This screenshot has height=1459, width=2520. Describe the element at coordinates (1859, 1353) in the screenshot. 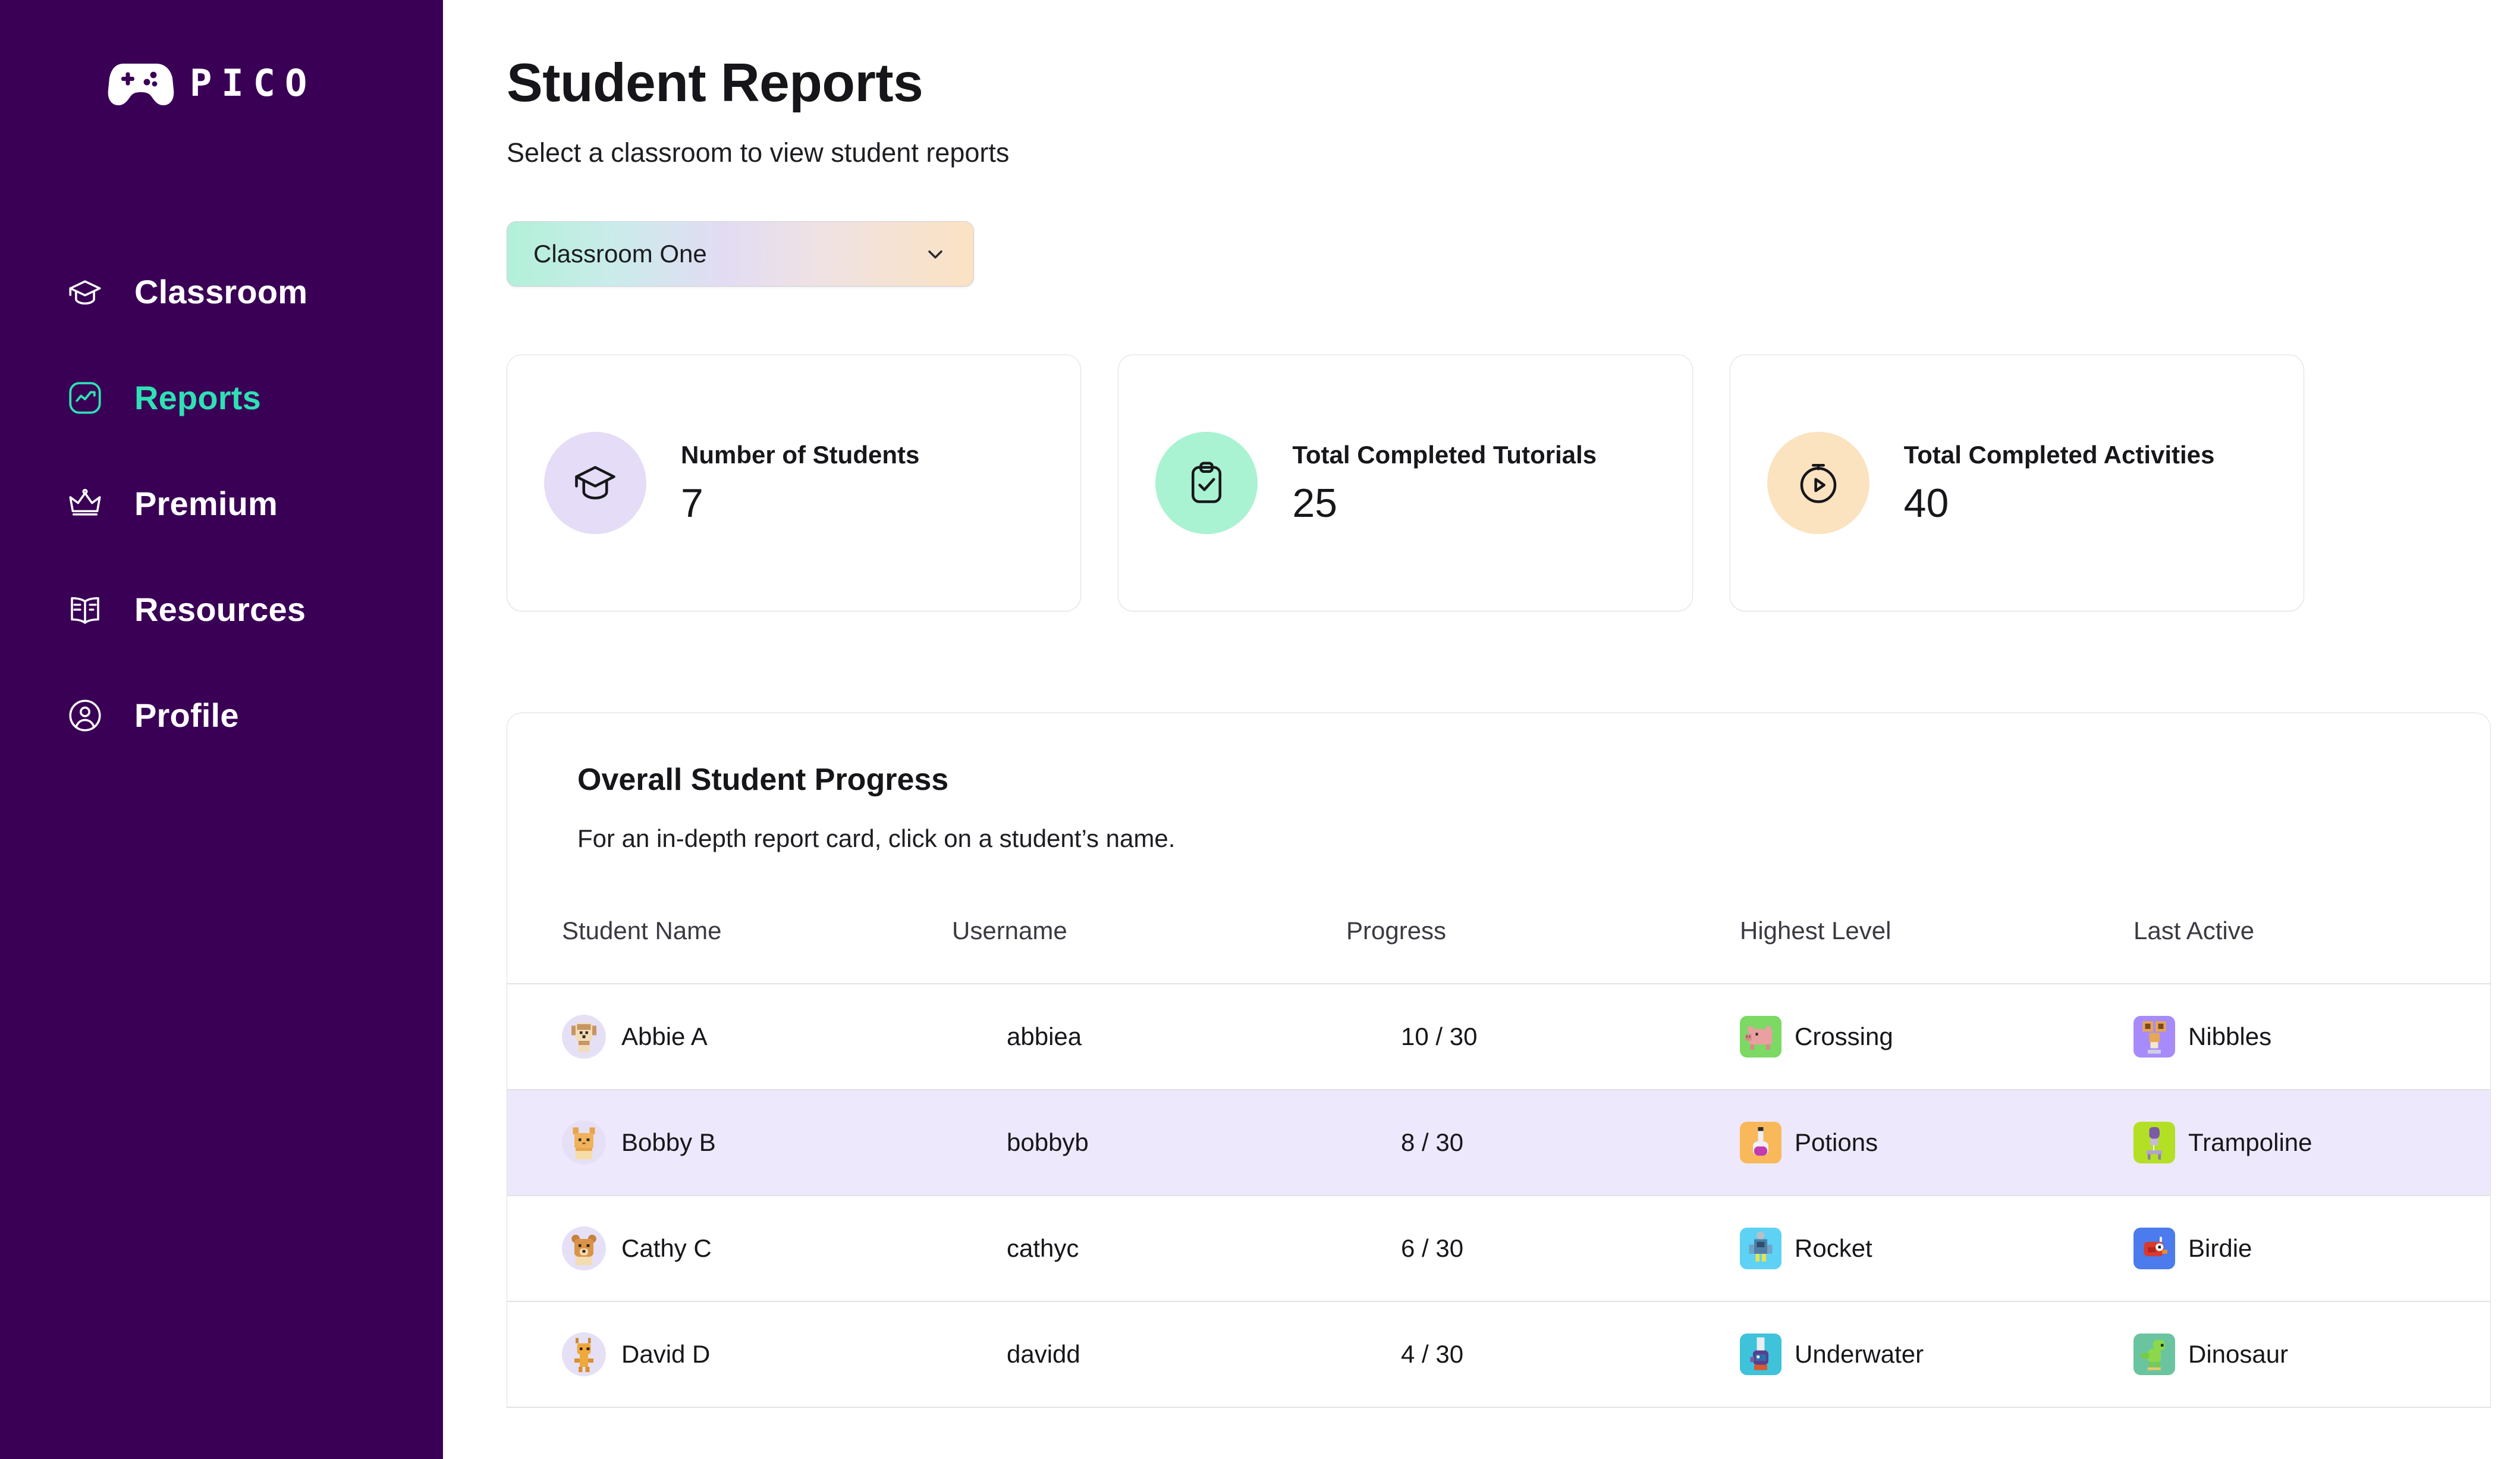

I see `highest-level-label: Underwater` at that location.